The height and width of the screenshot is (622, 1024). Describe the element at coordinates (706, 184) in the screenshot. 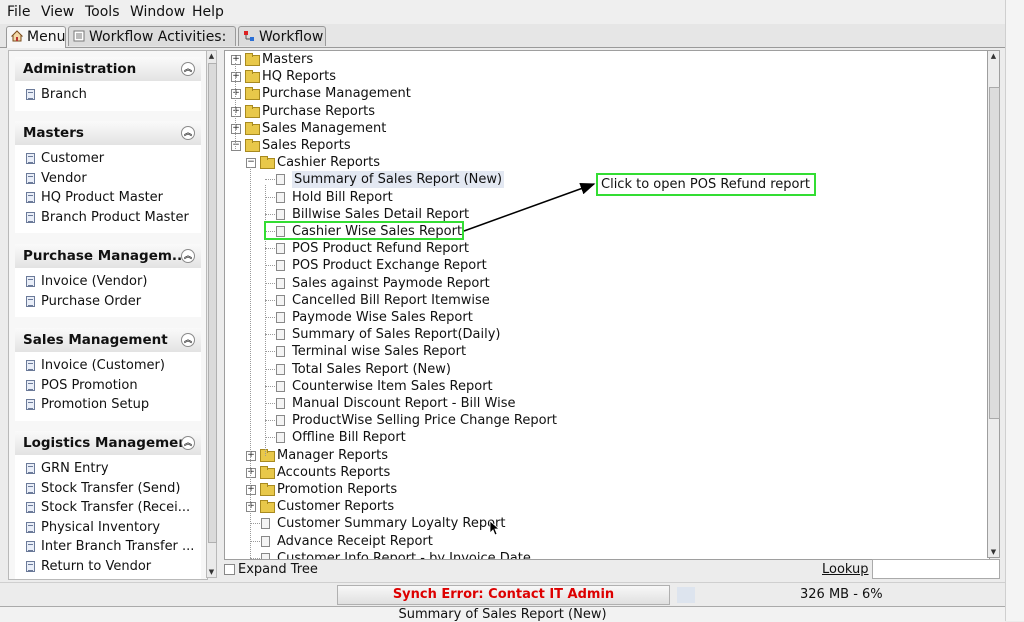

I see `callout-label: Click to open POS Refund report` at that location.